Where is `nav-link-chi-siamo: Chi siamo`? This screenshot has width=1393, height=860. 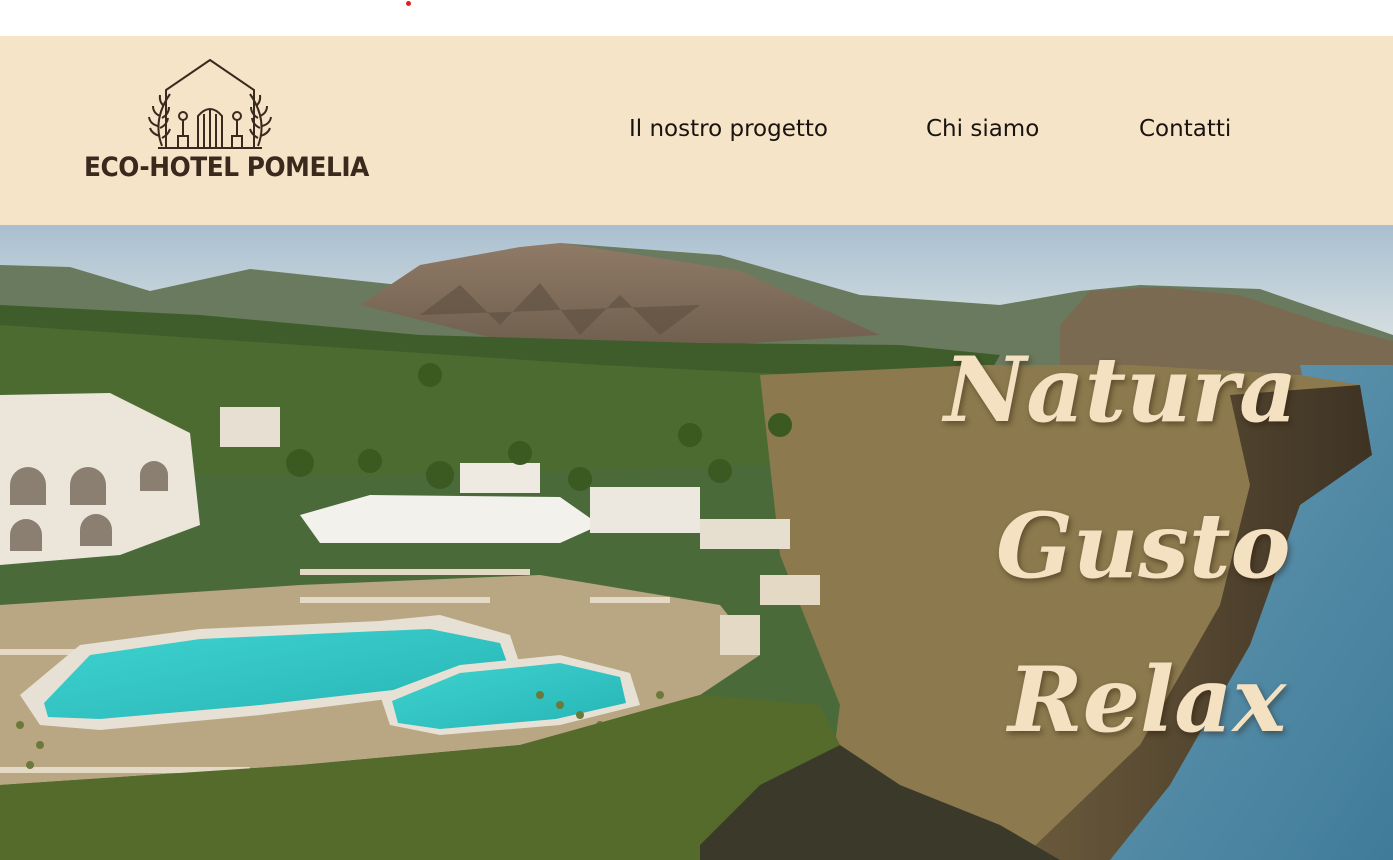
nav-link-chi-siamo: Chi siamo is located at coordinates (982, 129).